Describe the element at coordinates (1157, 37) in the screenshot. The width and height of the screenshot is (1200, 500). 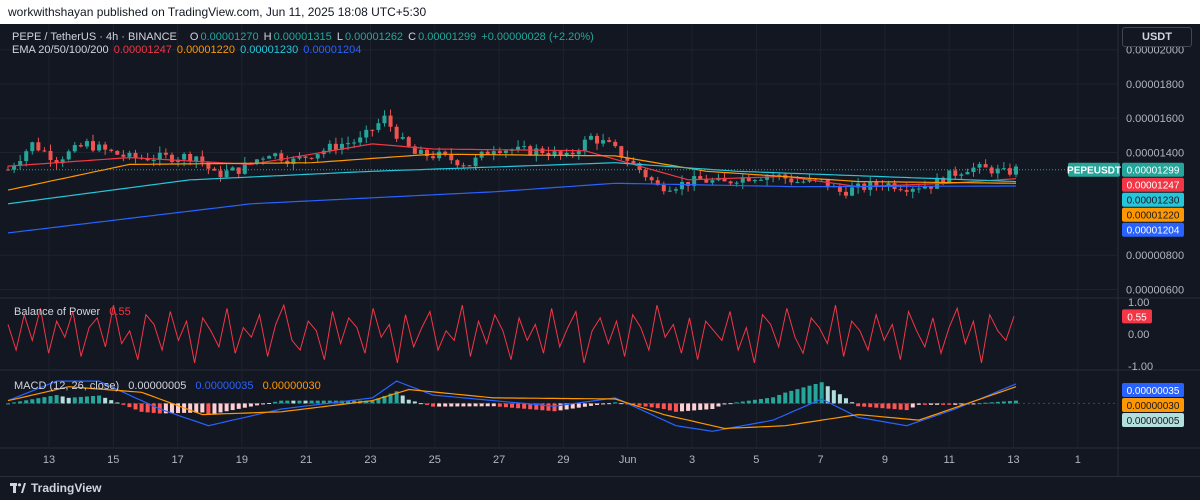
I see `currency-unit-button: USDT` at that location.